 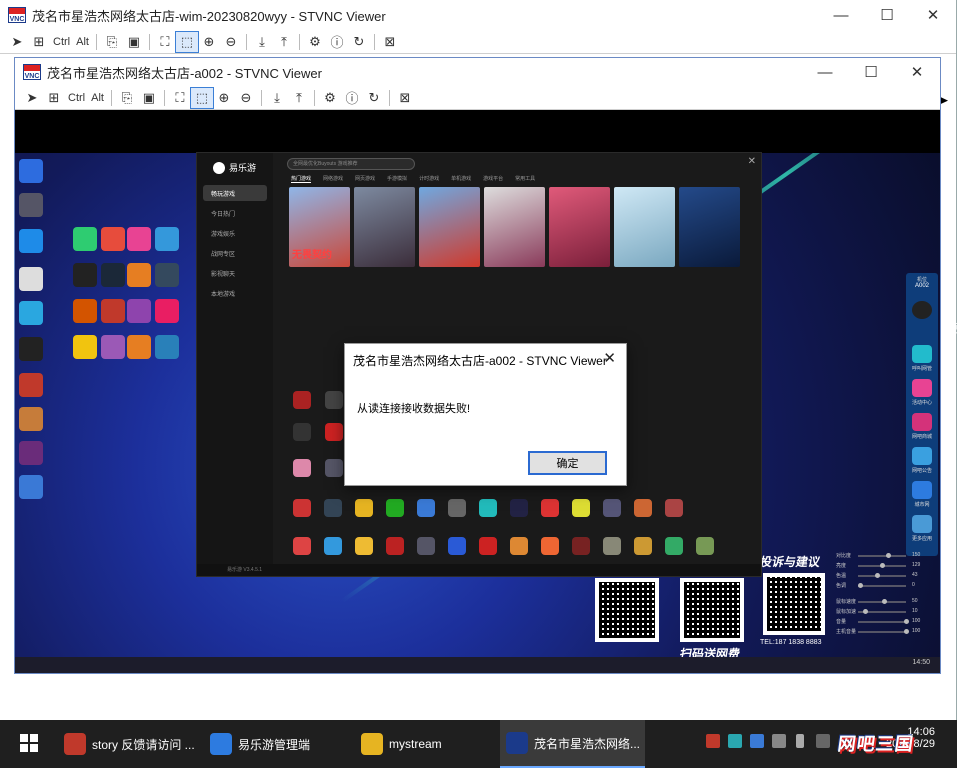 I want to click on slider-row: 鼠标速度 50, so click(x=883, y=602).